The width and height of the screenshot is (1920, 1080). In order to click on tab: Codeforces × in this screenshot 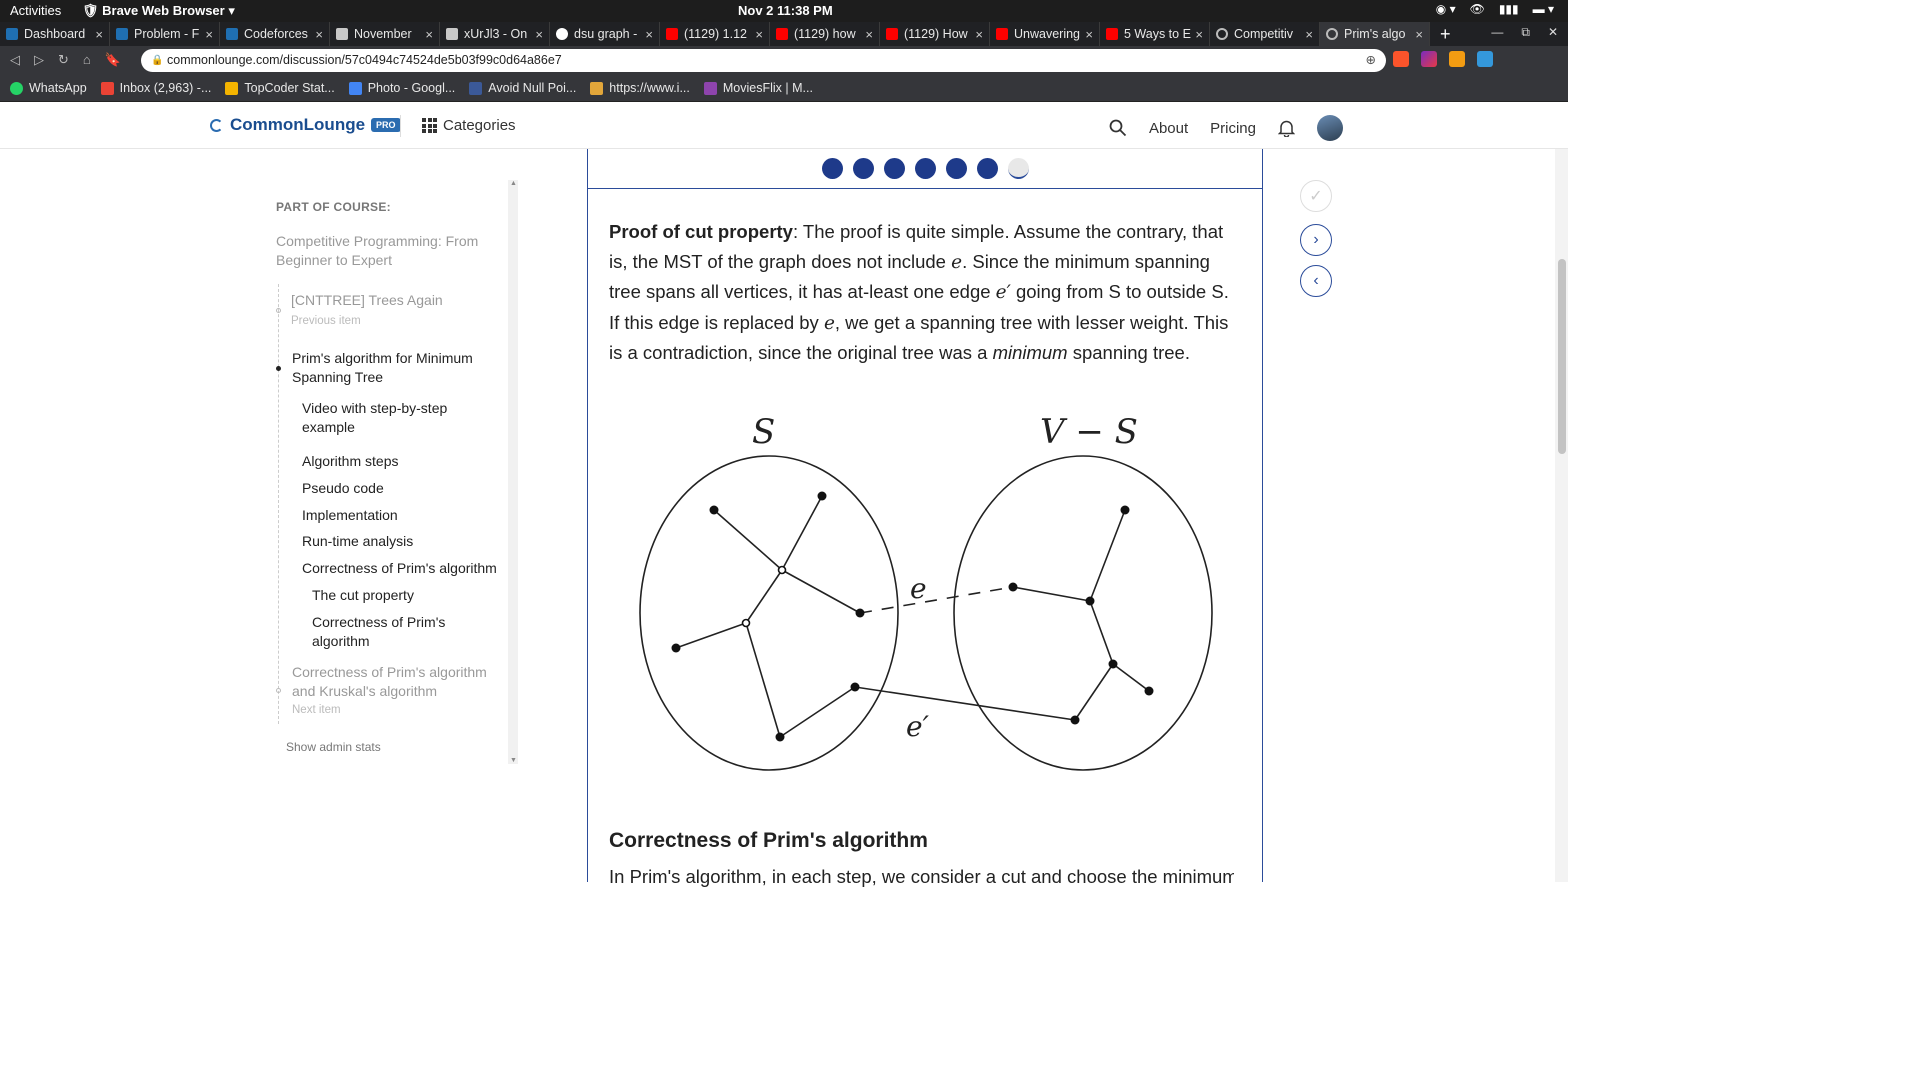, I will do `click(275, 34)`.